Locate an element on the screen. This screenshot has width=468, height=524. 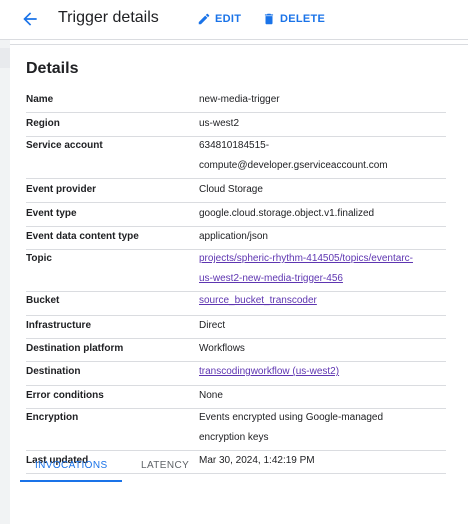
topic-link-line: us-west2-new-media-trigger-456 is located at coordinates (322, 279).